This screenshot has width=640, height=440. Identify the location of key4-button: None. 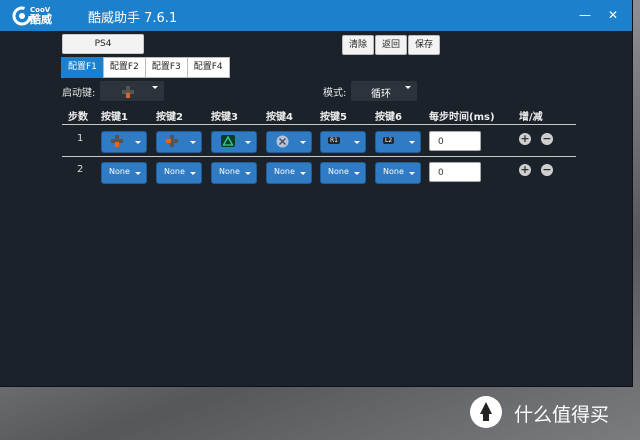
(289, 173).